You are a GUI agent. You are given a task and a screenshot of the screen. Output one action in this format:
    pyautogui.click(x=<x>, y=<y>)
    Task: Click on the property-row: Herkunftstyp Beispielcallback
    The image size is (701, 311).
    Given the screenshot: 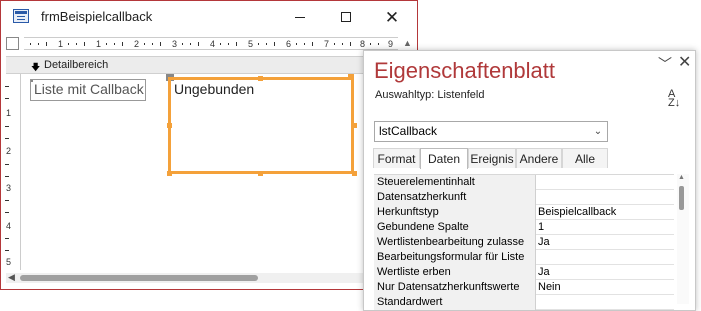 What is the action you would take?
    pyautogui.click(x=524, y=212)
    